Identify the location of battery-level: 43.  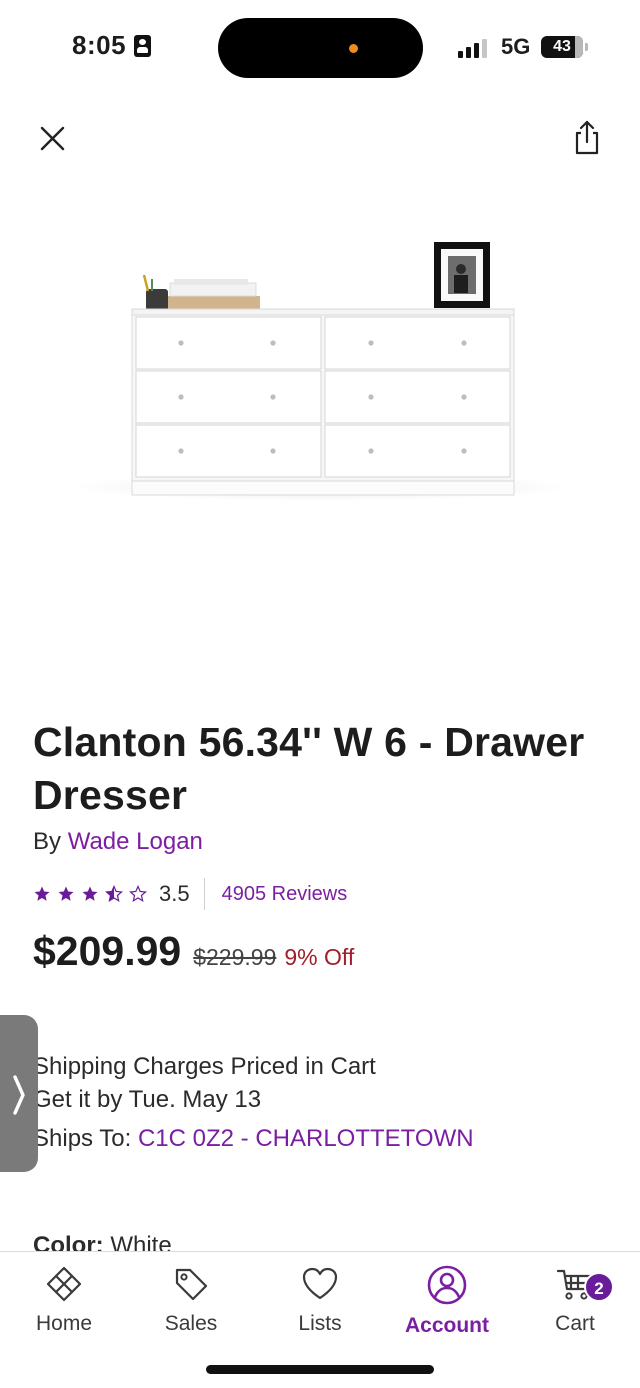
(562, 46).